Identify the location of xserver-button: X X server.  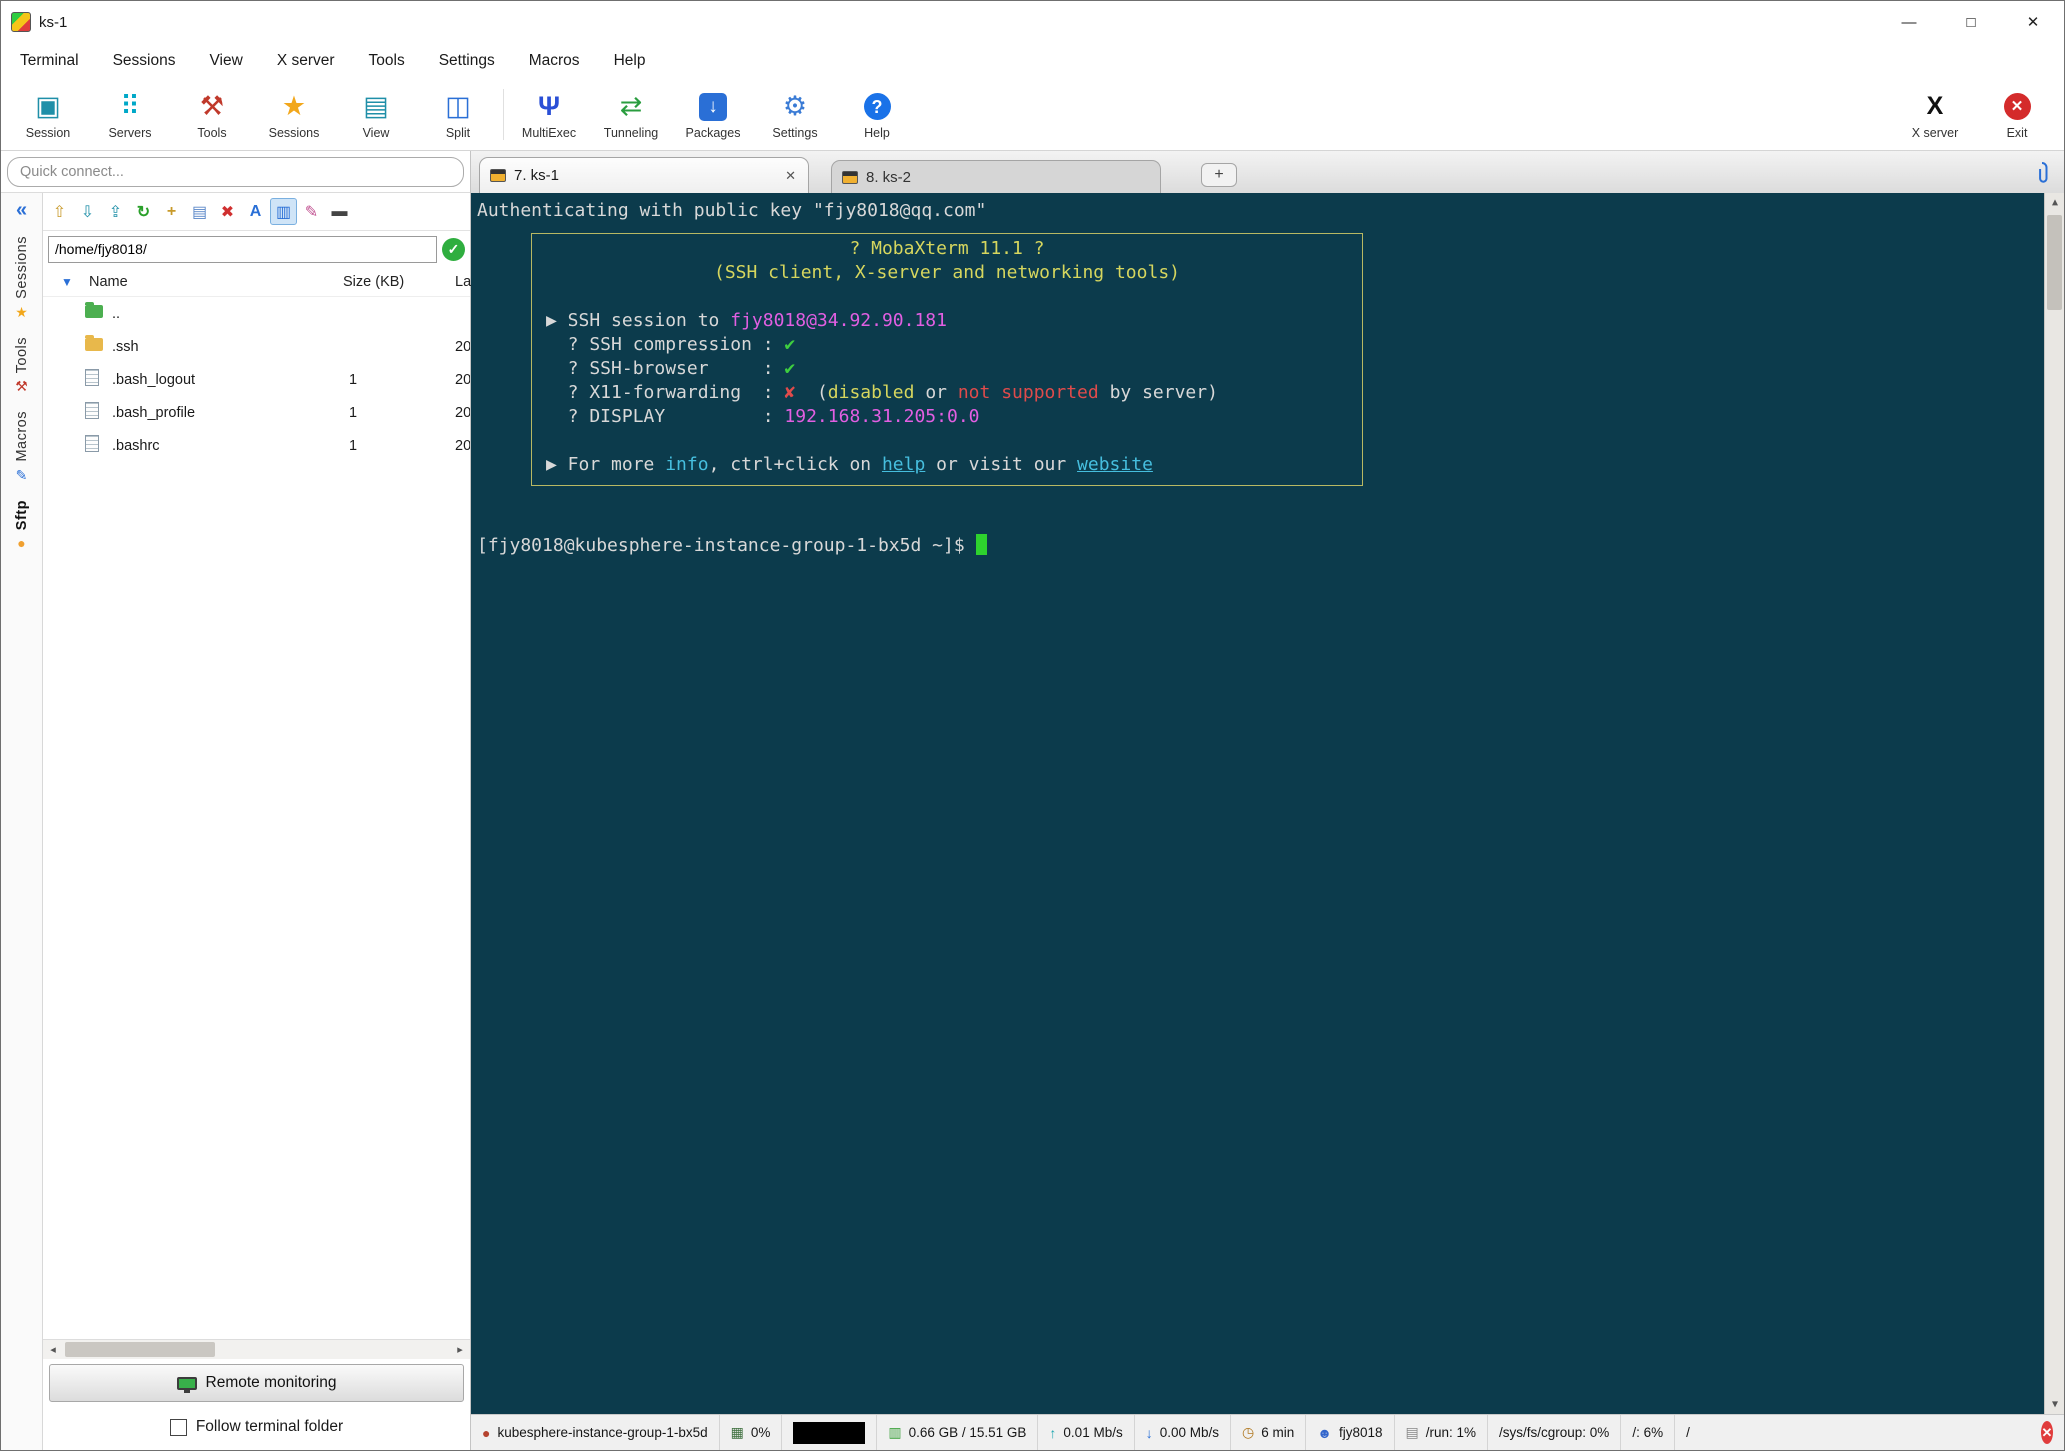
(1935, 114).